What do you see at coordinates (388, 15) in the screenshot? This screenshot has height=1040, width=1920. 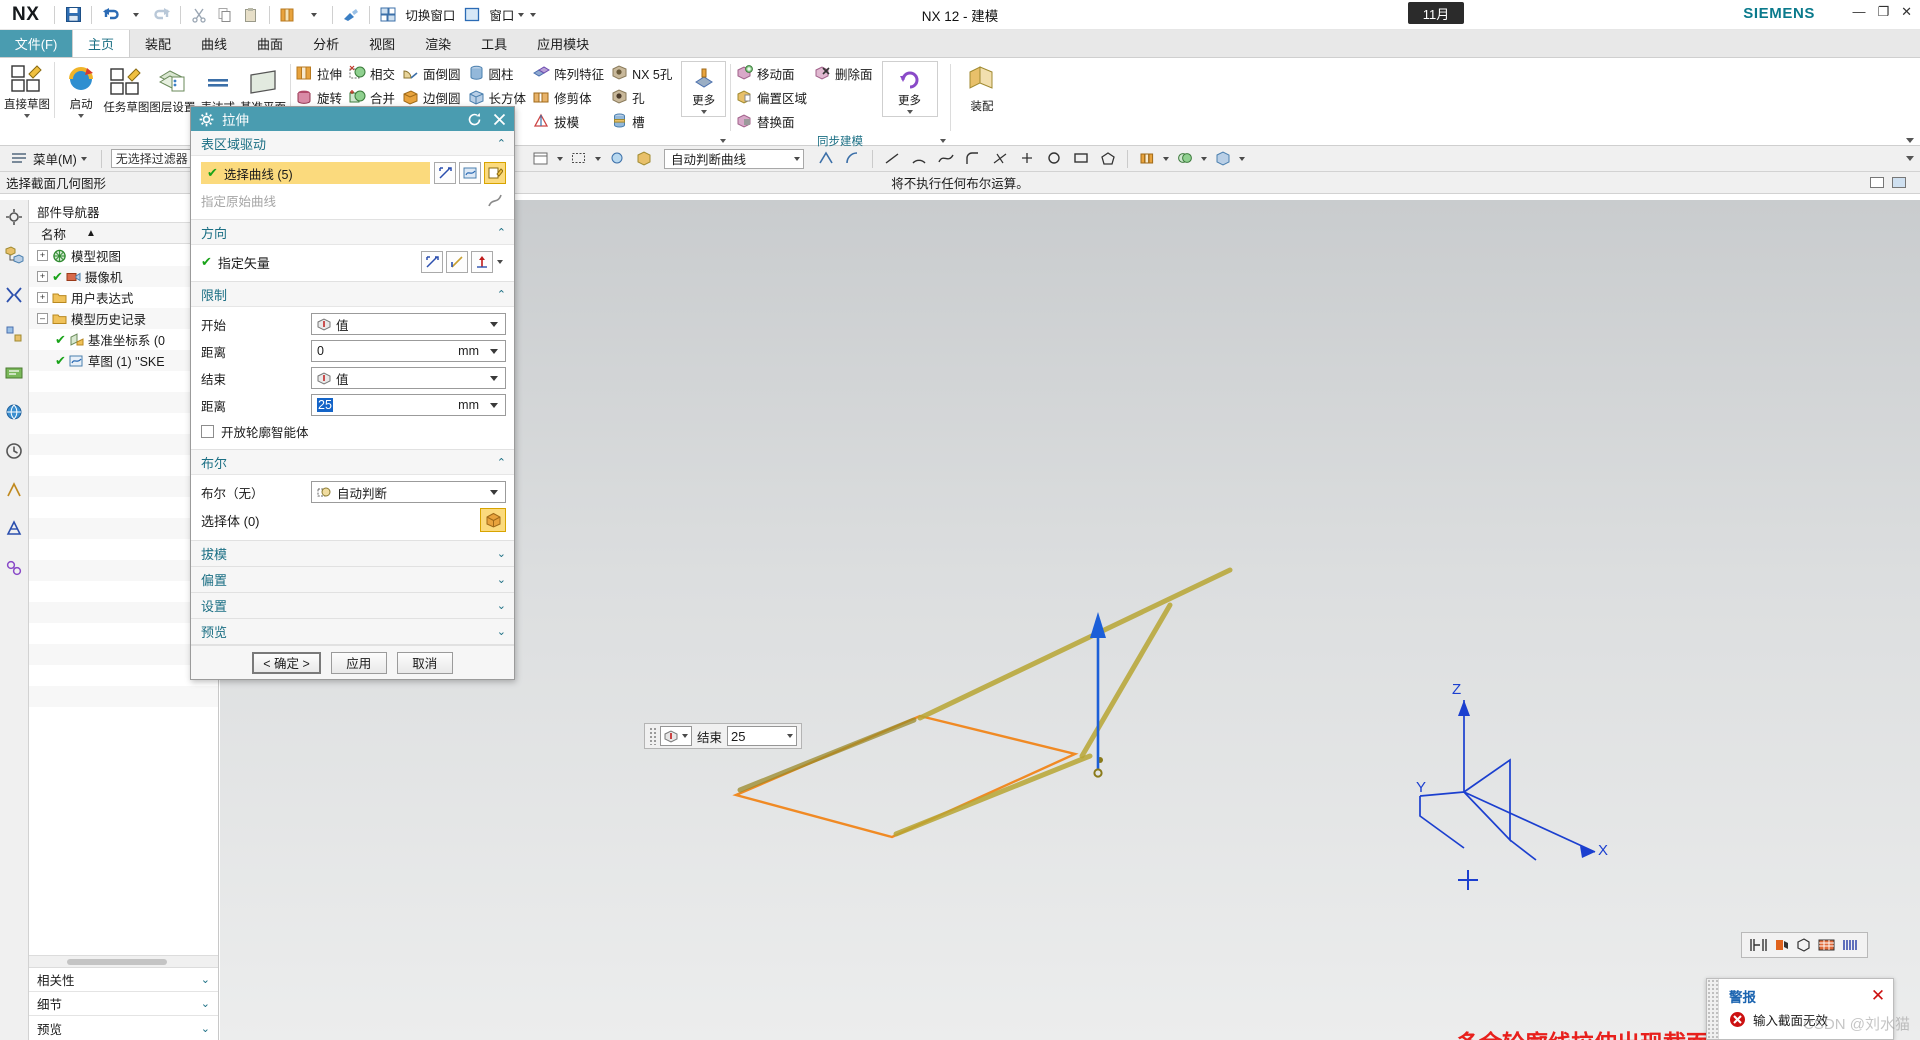 I see `switch-window-icon` at bounding box center [388, 15].